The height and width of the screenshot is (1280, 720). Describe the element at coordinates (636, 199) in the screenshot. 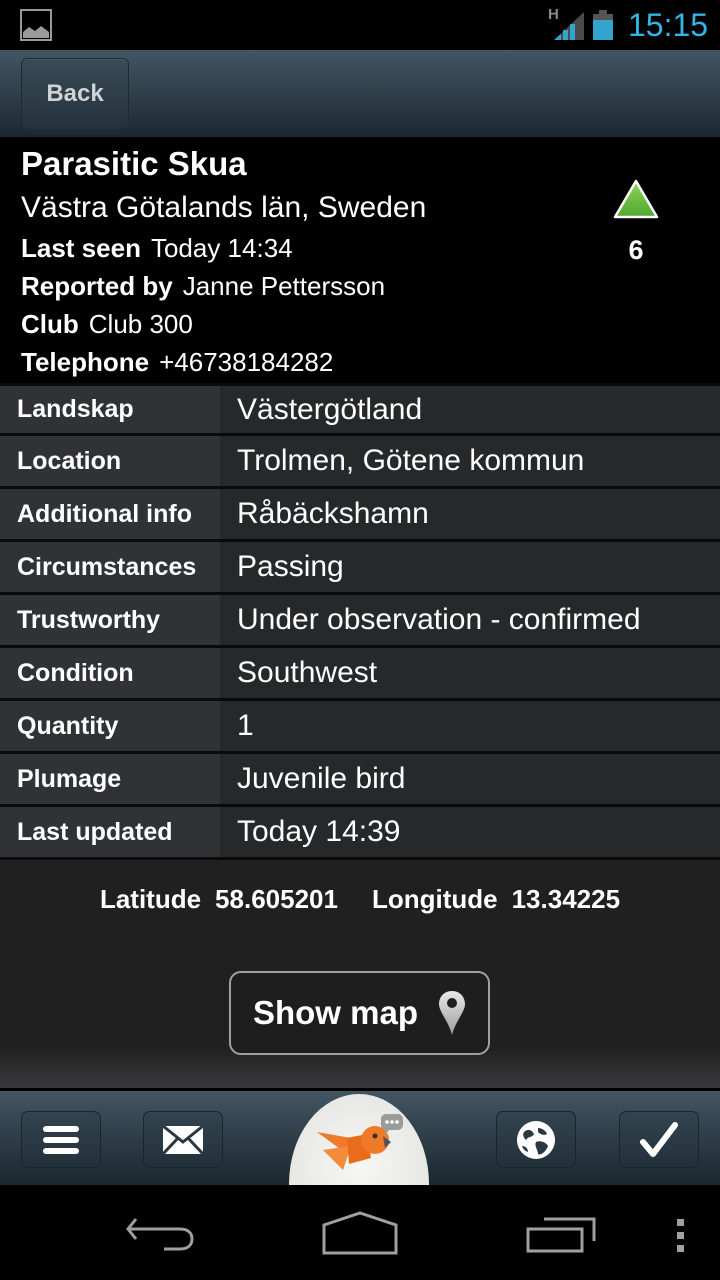

I see `green-up-triangle-icon` at that location.